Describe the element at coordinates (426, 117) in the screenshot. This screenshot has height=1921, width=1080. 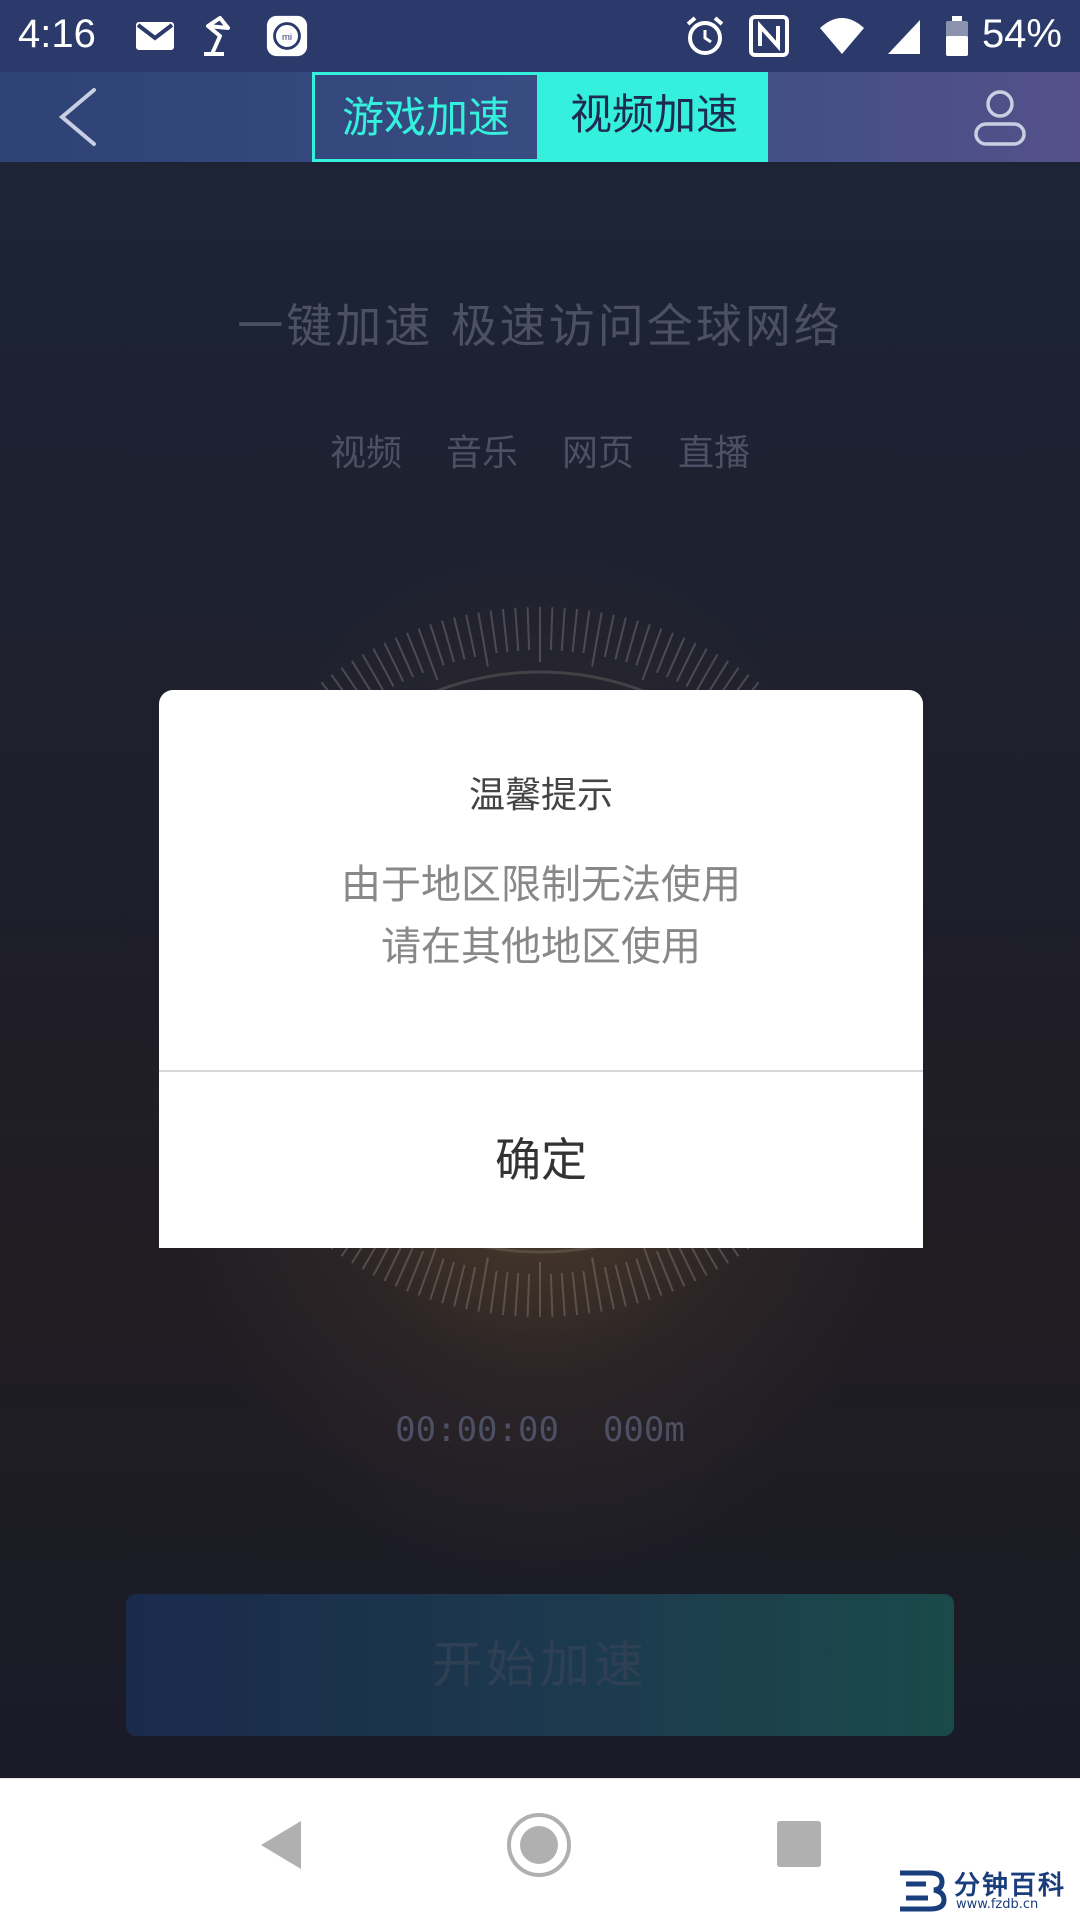
I see `tab-game-boost: 游戏加速` at that location.